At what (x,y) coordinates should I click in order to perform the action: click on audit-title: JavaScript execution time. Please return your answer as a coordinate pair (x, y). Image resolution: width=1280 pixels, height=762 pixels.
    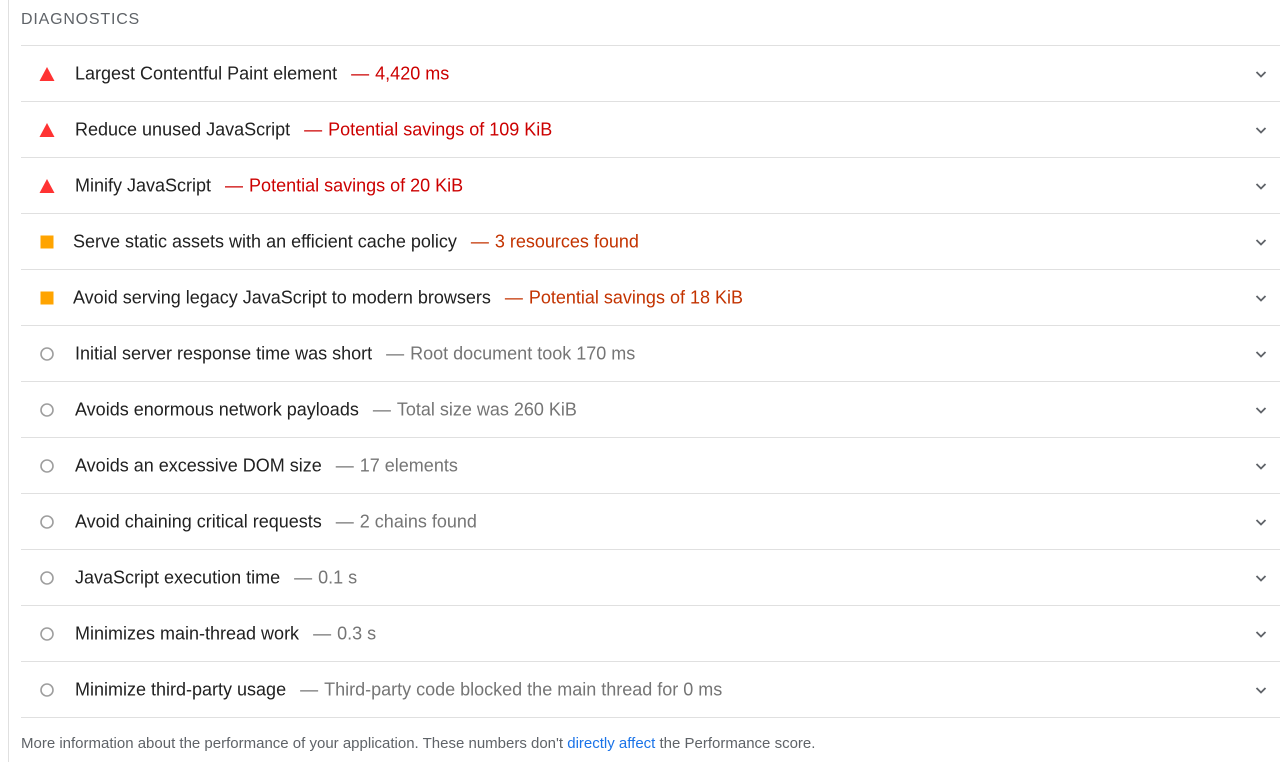
    Looking at the image, I should click on (178, 577).